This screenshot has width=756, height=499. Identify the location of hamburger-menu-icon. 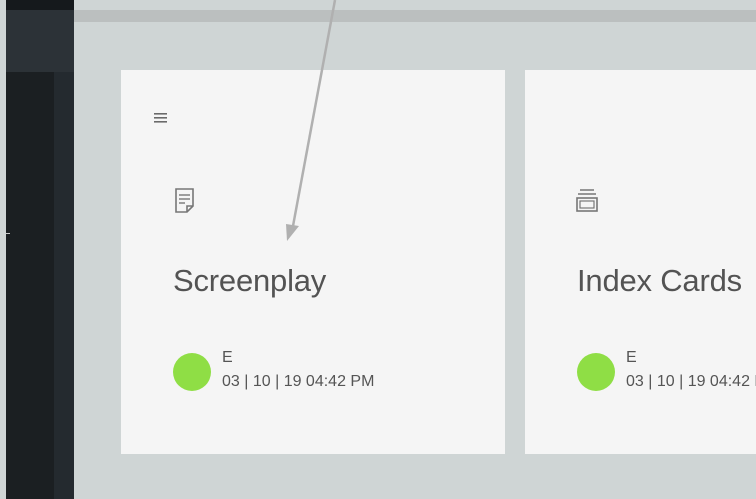
(160, 118).